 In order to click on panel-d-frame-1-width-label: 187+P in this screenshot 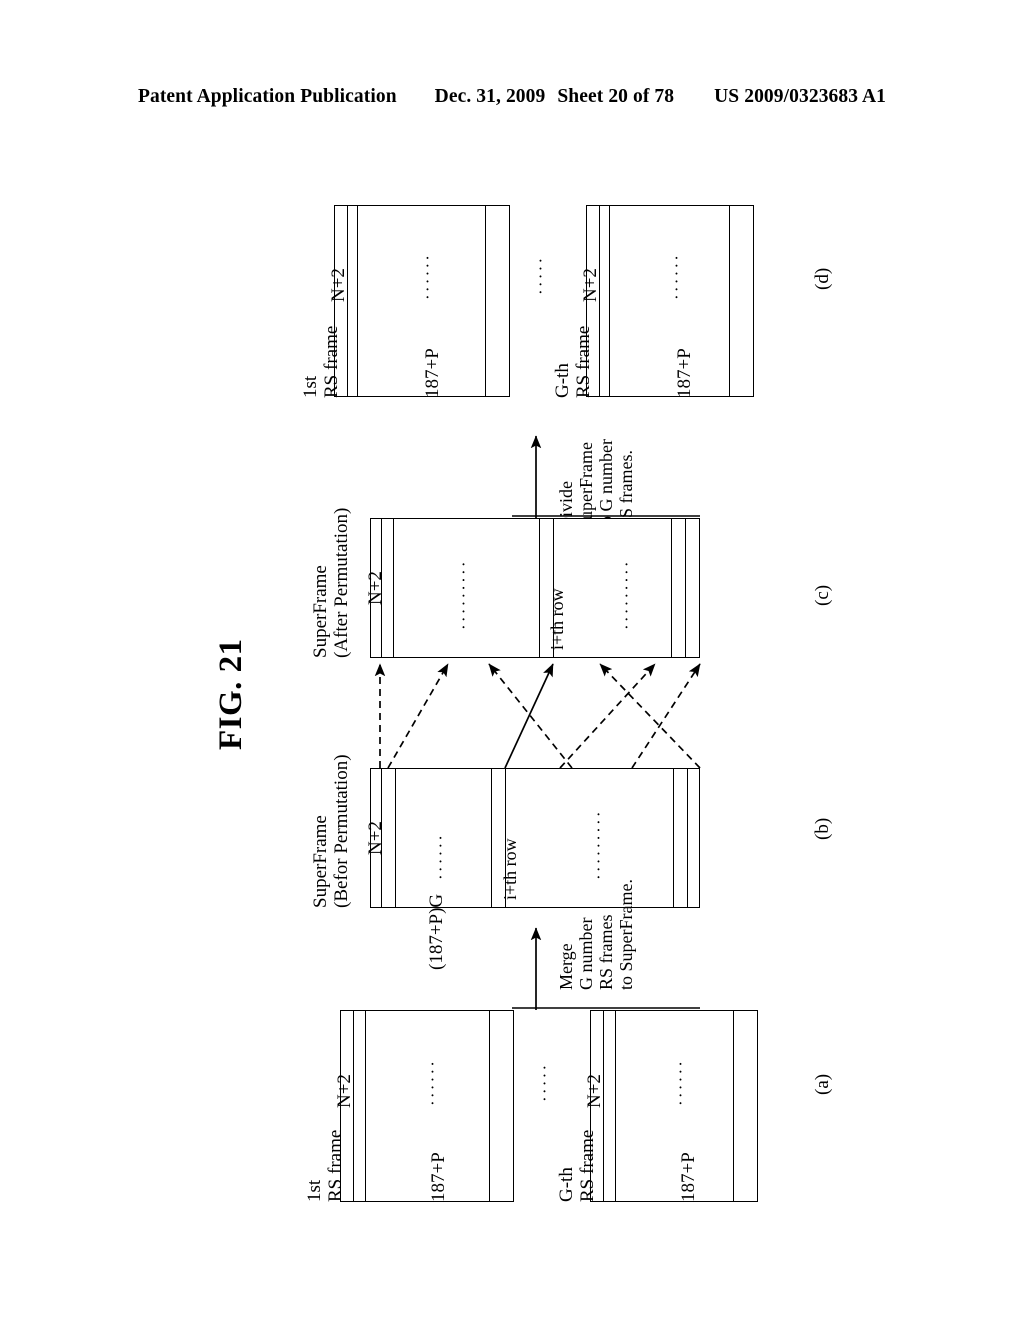, I will do `click(432, 373)`.